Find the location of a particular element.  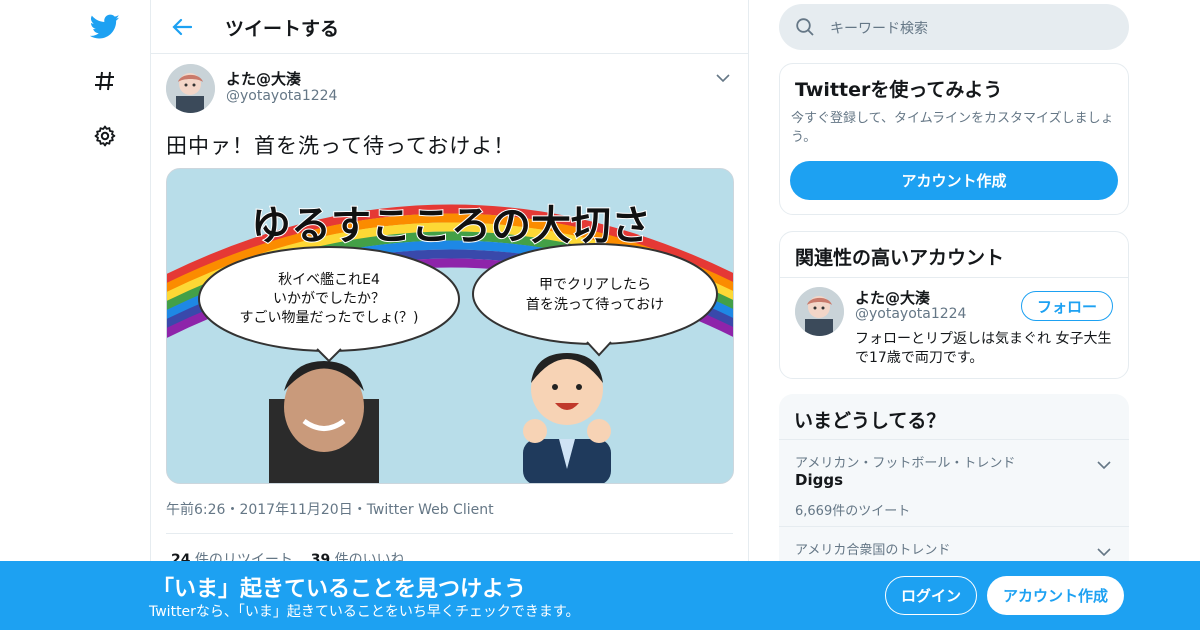

twitter-bird-icon is located at coordinates (105, 27).